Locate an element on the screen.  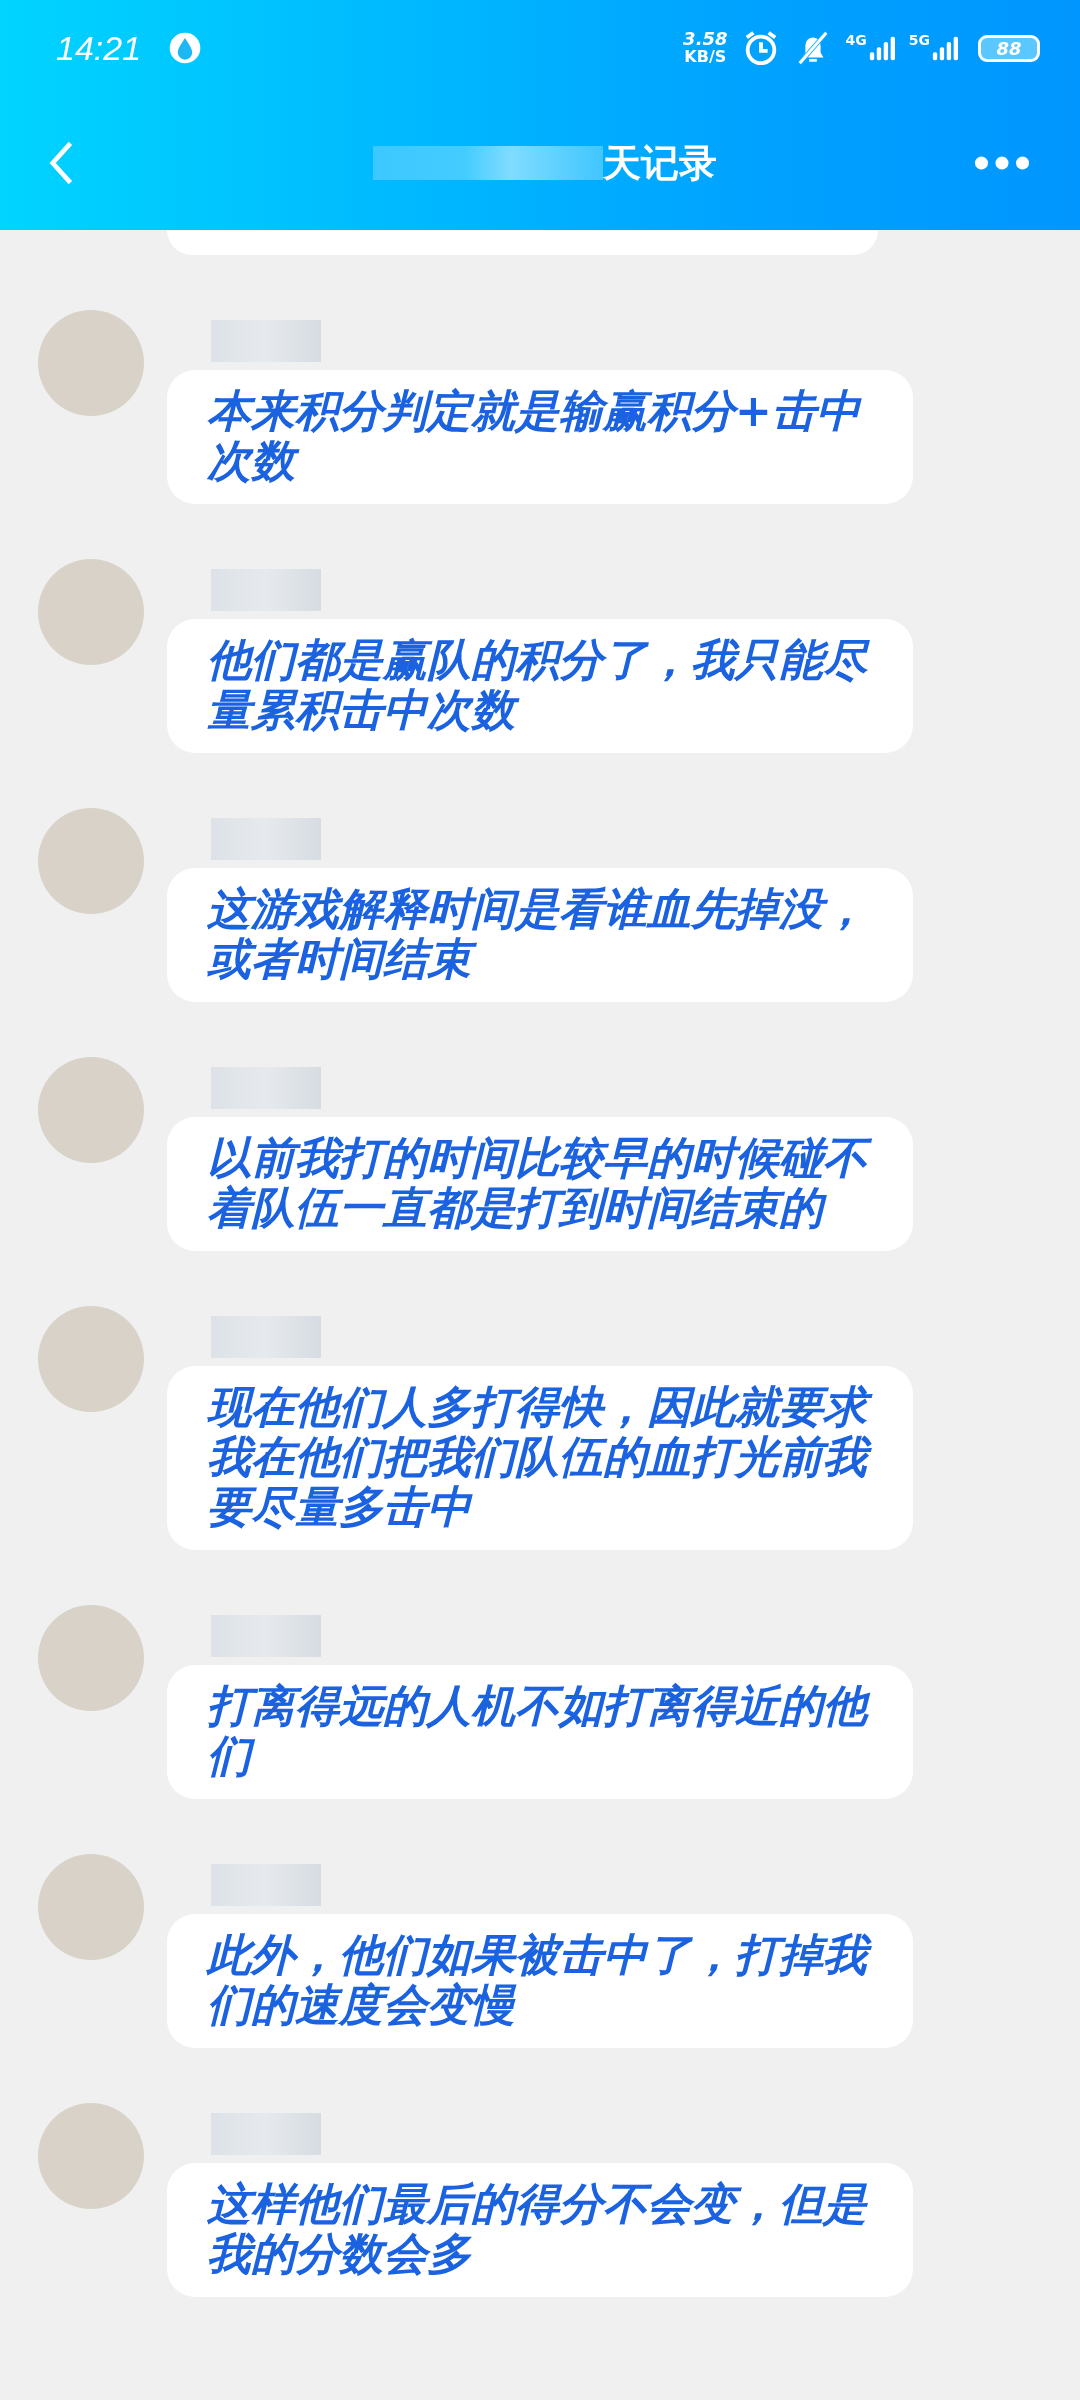
message-bubble: 现在他们人多打得快，因此就要求我在他们把我们队伍的血打光前我要尽量多击中 is located at coordinates (540, 1458).